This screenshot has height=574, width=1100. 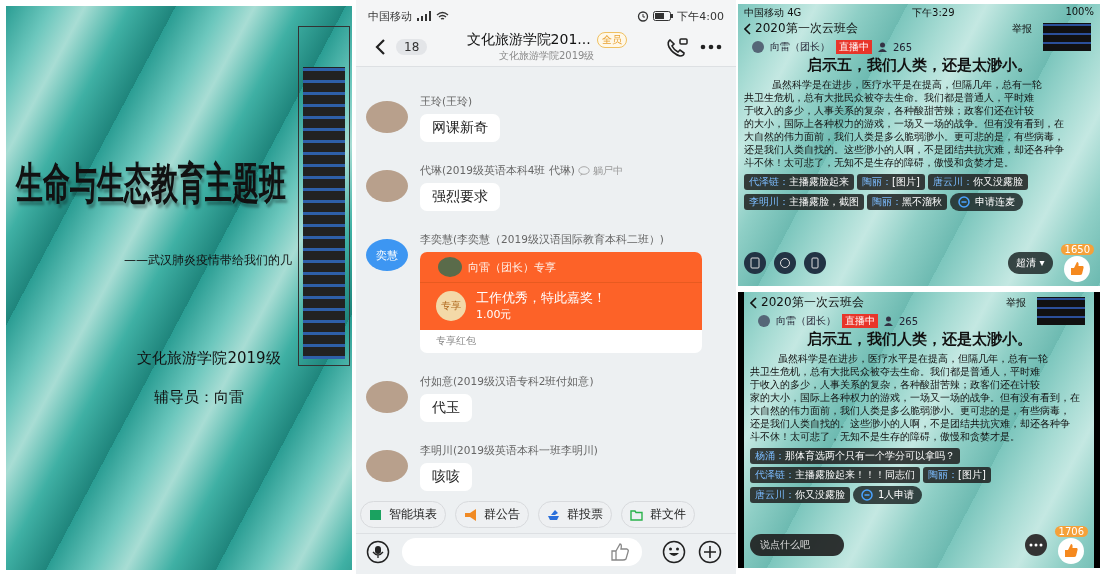 I want to click on wifi-icon, so click(x=442, y=16).